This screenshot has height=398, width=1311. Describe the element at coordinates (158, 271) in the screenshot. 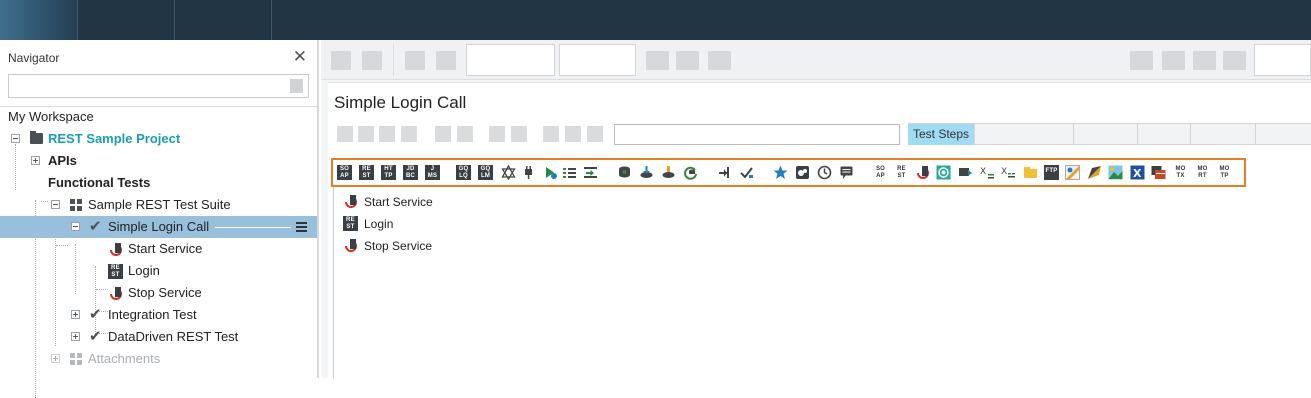

I see `tree-item-step: RE ST Login` at that location.